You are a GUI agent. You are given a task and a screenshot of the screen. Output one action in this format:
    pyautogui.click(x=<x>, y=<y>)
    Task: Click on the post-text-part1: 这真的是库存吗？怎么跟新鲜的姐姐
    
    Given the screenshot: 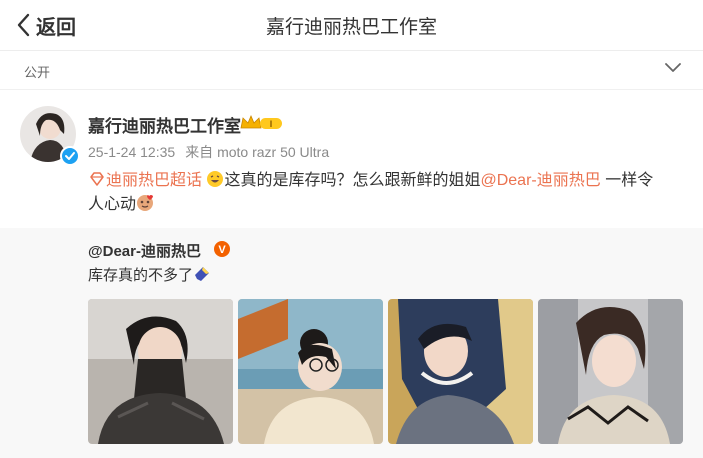 What is the action you would take?
    pyautogui.click(x=352, y=180)
    